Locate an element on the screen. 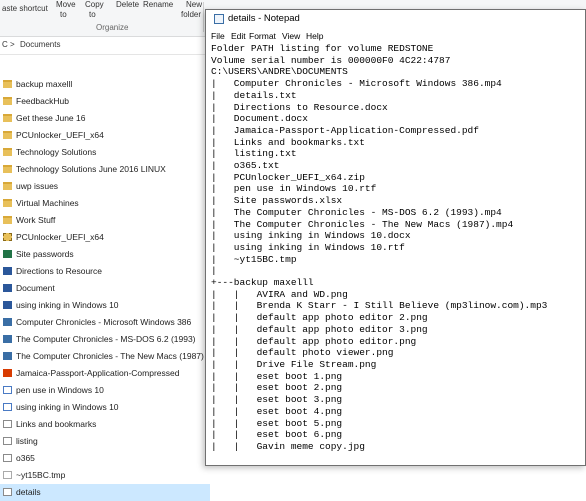  pdf-file-icon is located at coordinates (7, 373).